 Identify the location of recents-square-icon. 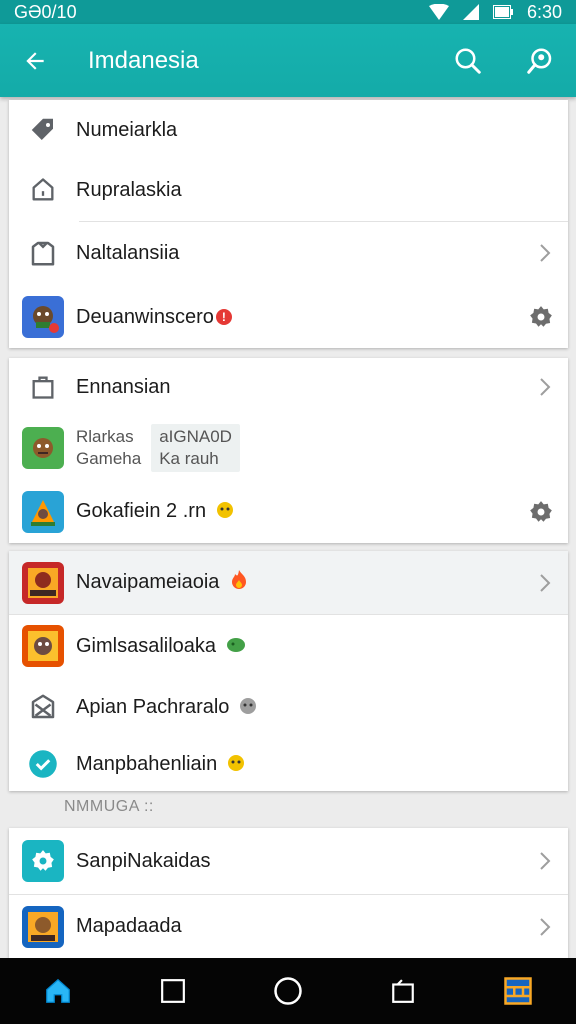
(172, 991).